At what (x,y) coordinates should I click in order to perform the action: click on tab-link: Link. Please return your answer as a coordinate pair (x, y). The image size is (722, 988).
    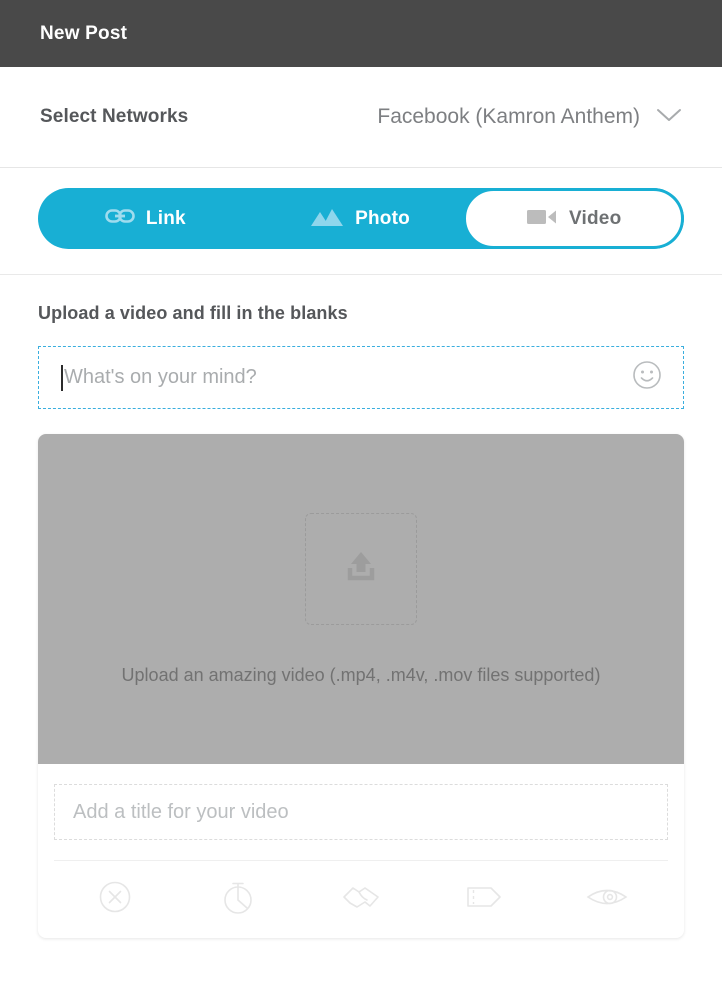
    Looking at the image, I should click on (145, 218).